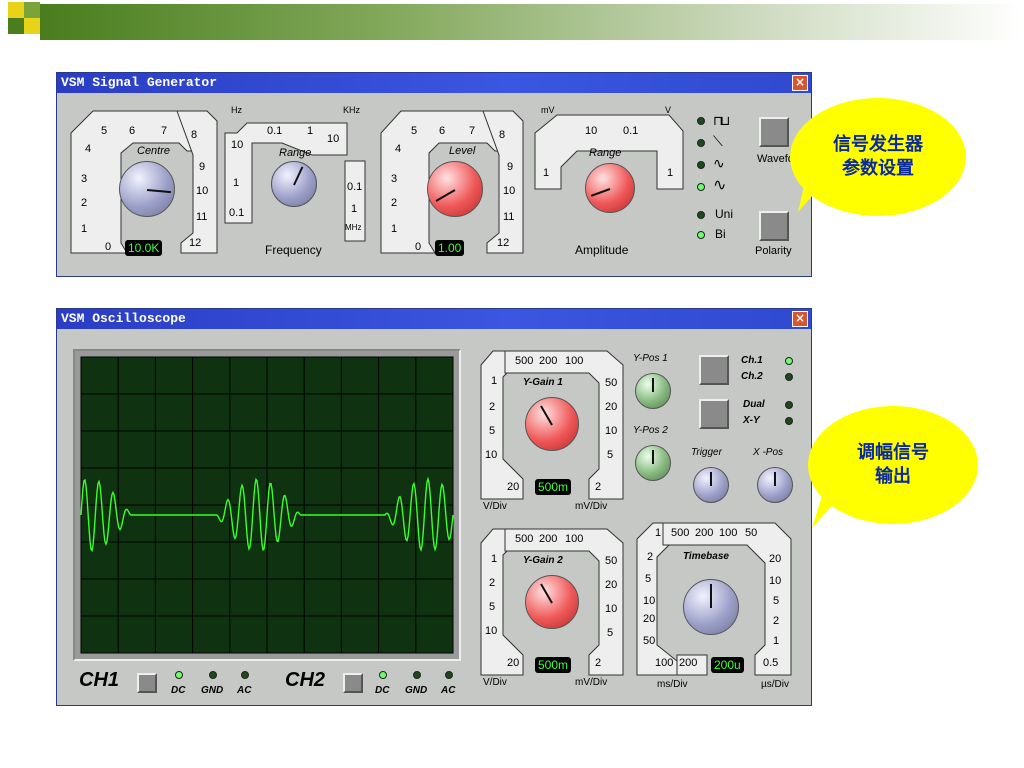  I want to click on triangle-wave-led, so click(701, 165).